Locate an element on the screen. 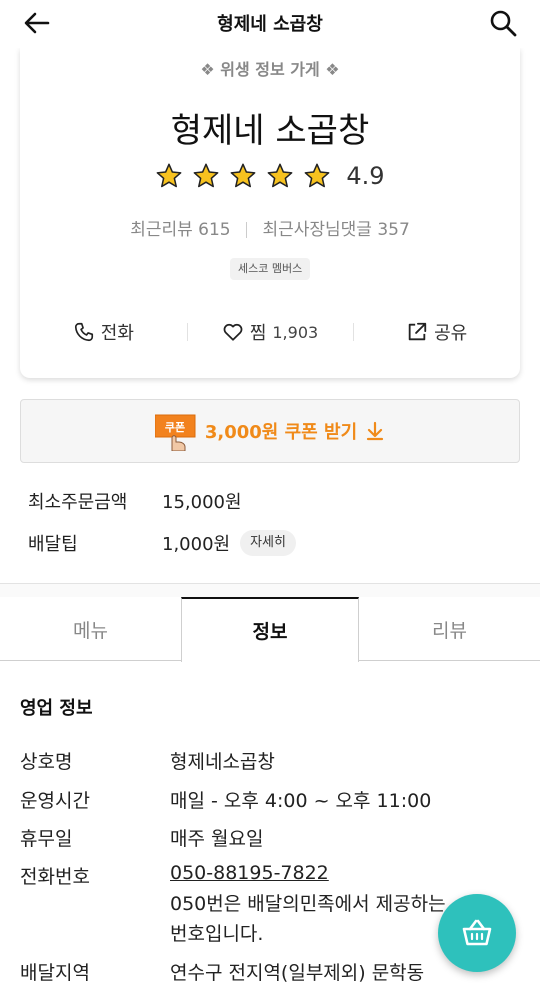  top-bar: 형제네 소곱창 is located at coordinates (270, 24).